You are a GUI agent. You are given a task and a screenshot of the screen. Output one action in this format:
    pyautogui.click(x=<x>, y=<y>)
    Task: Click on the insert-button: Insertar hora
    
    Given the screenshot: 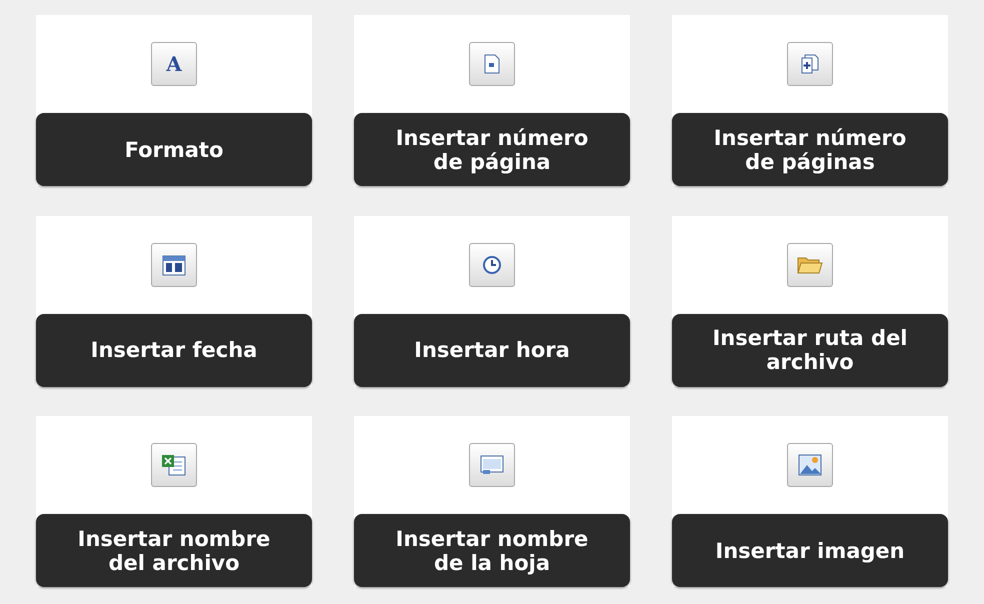 What is the action you would take?
    pyautogui.click(x=492, y=350)
    